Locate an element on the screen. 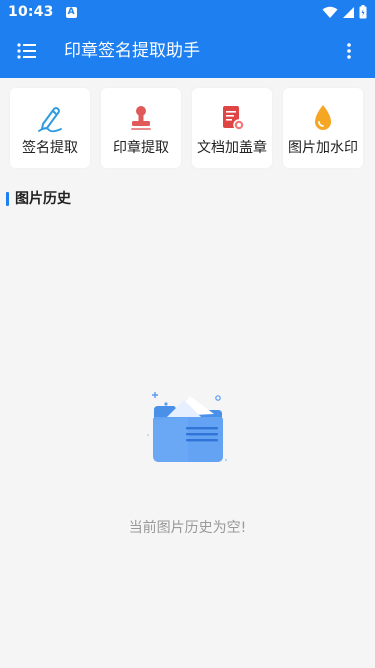 Image resolution: width=375 pixels, height=668 pixels. document-stamp-icon is located at coordinates (234, 118).